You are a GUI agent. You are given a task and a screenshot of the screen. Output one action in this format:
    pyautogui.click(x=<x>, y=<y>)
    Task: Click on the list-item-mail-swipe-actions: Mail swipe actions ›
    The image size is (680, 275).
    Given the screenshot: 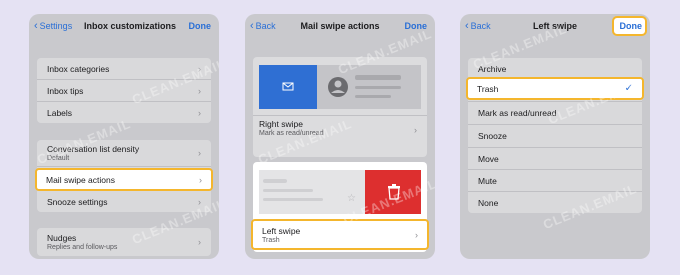 What is the action you would take?
    pyautogui.click(x=124, y=179)
    